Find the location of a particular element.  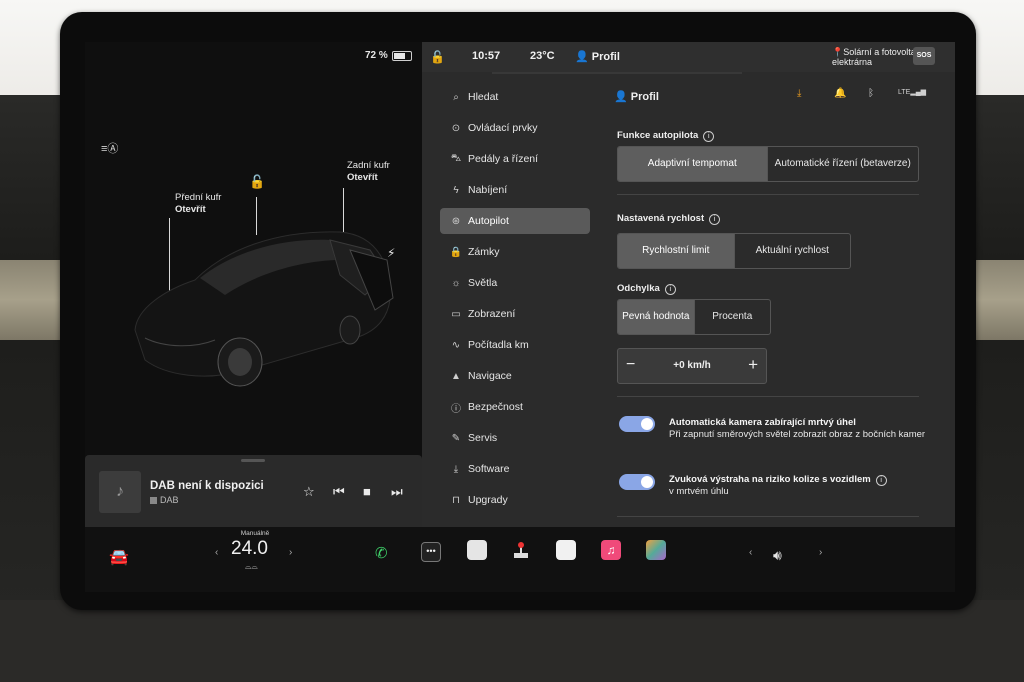

nav-item-trips: ∿ Počítadla km is located at coordinates (515, 345).